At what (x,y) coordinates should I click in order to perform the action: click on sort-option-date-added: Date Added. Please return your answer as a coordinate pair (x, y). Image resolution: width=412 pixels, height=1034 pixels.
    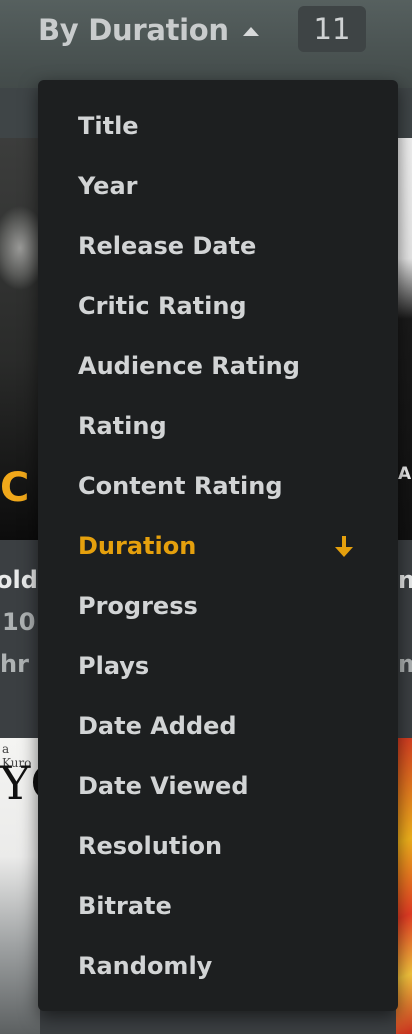
    Looking at the image, I should click on (218, 726).